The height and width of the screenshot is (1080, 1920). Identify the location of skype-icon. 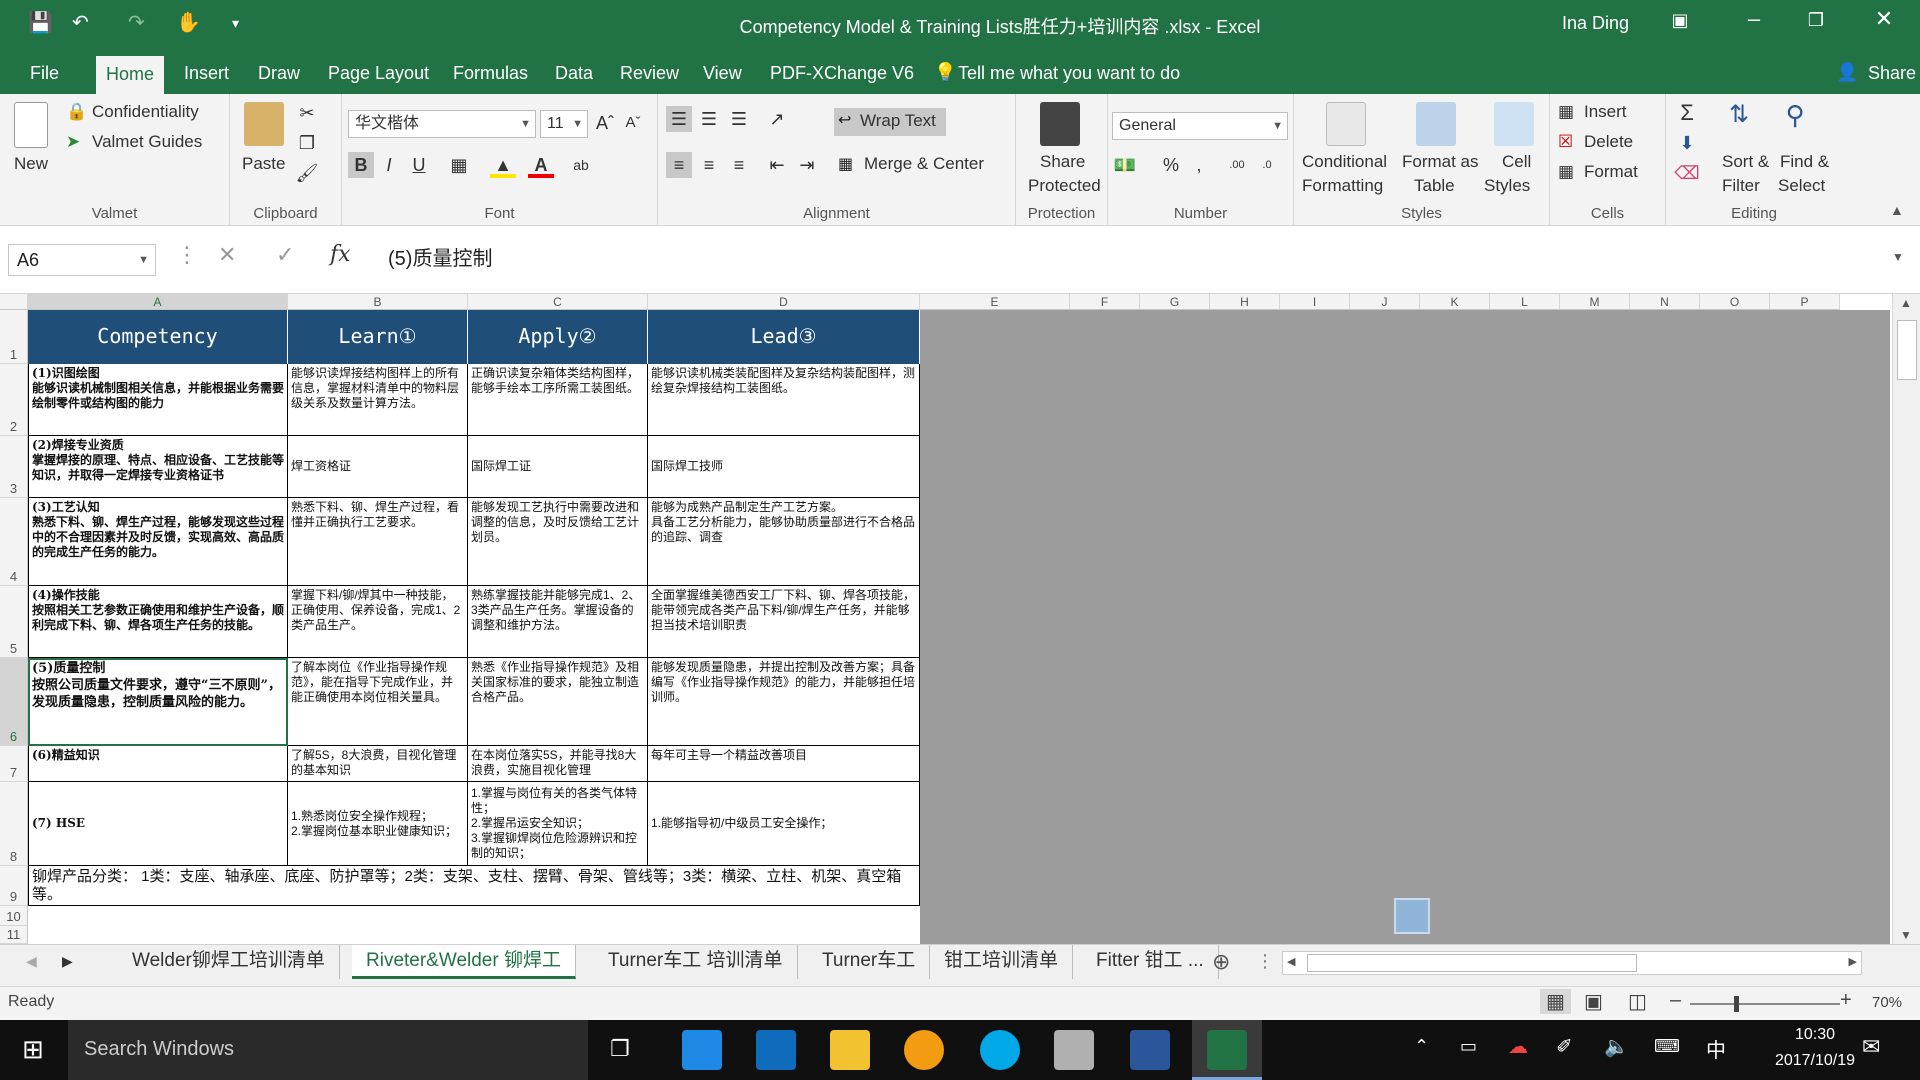
(1000, 1050).